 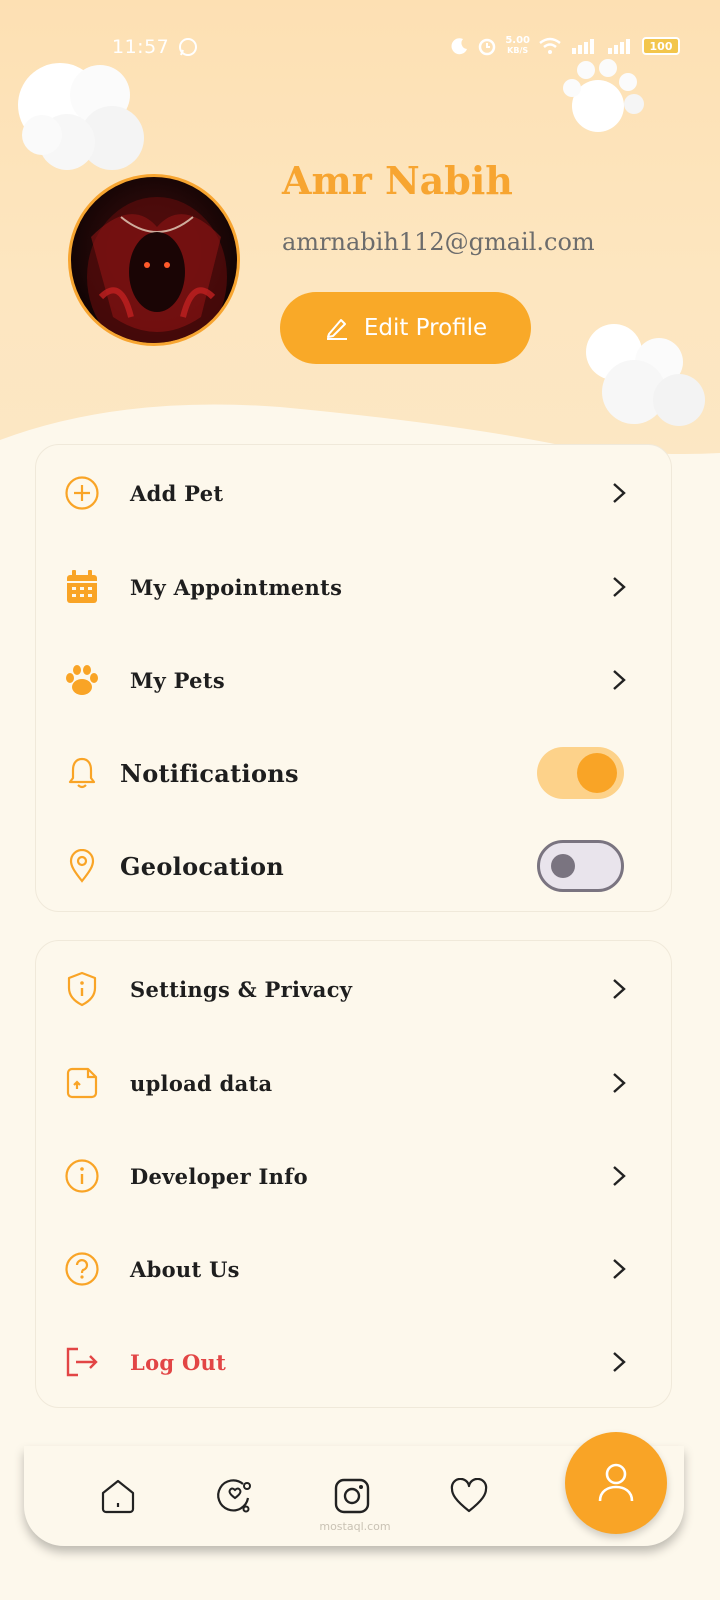 I want to click on home-icon, so click(x=118, y=1496).